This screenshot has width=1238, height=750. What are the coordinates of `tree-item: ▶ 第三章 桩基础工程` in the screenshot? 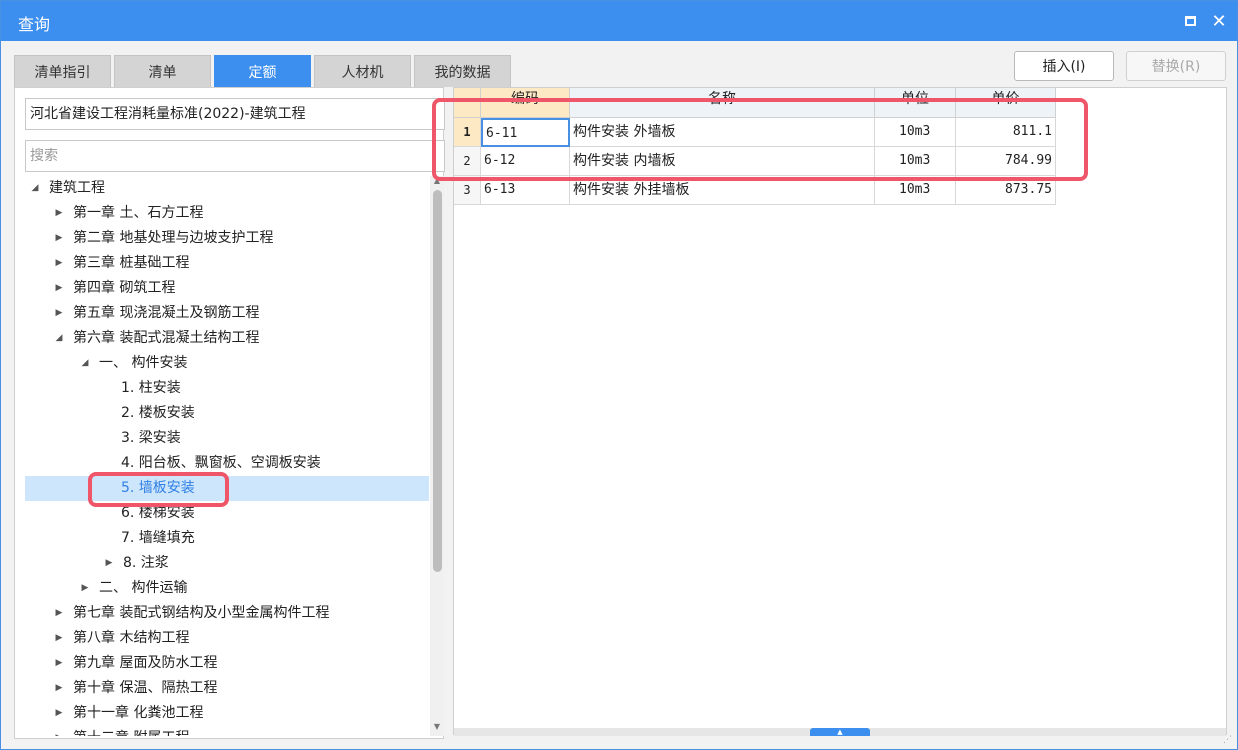 It's located at (227, 263).